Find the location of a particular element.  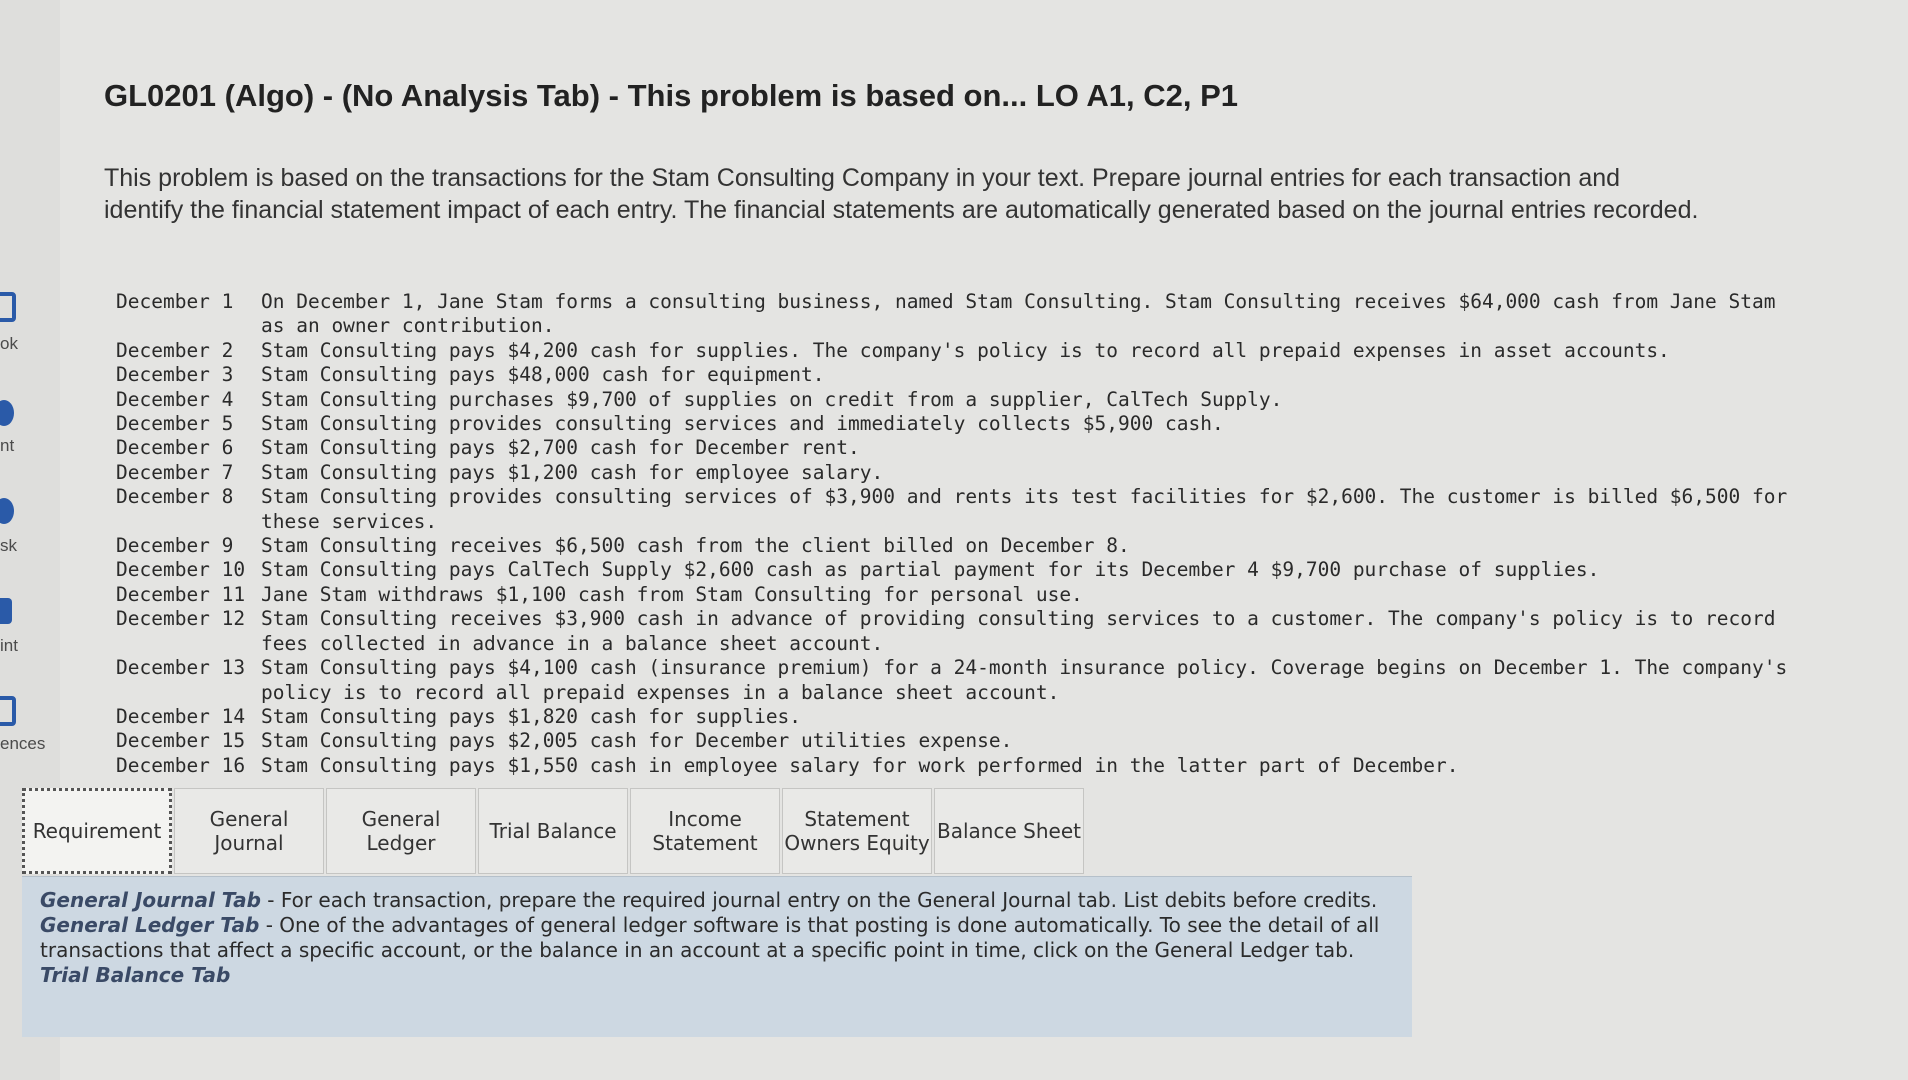

print-icon is located at coordinates (7, 413).